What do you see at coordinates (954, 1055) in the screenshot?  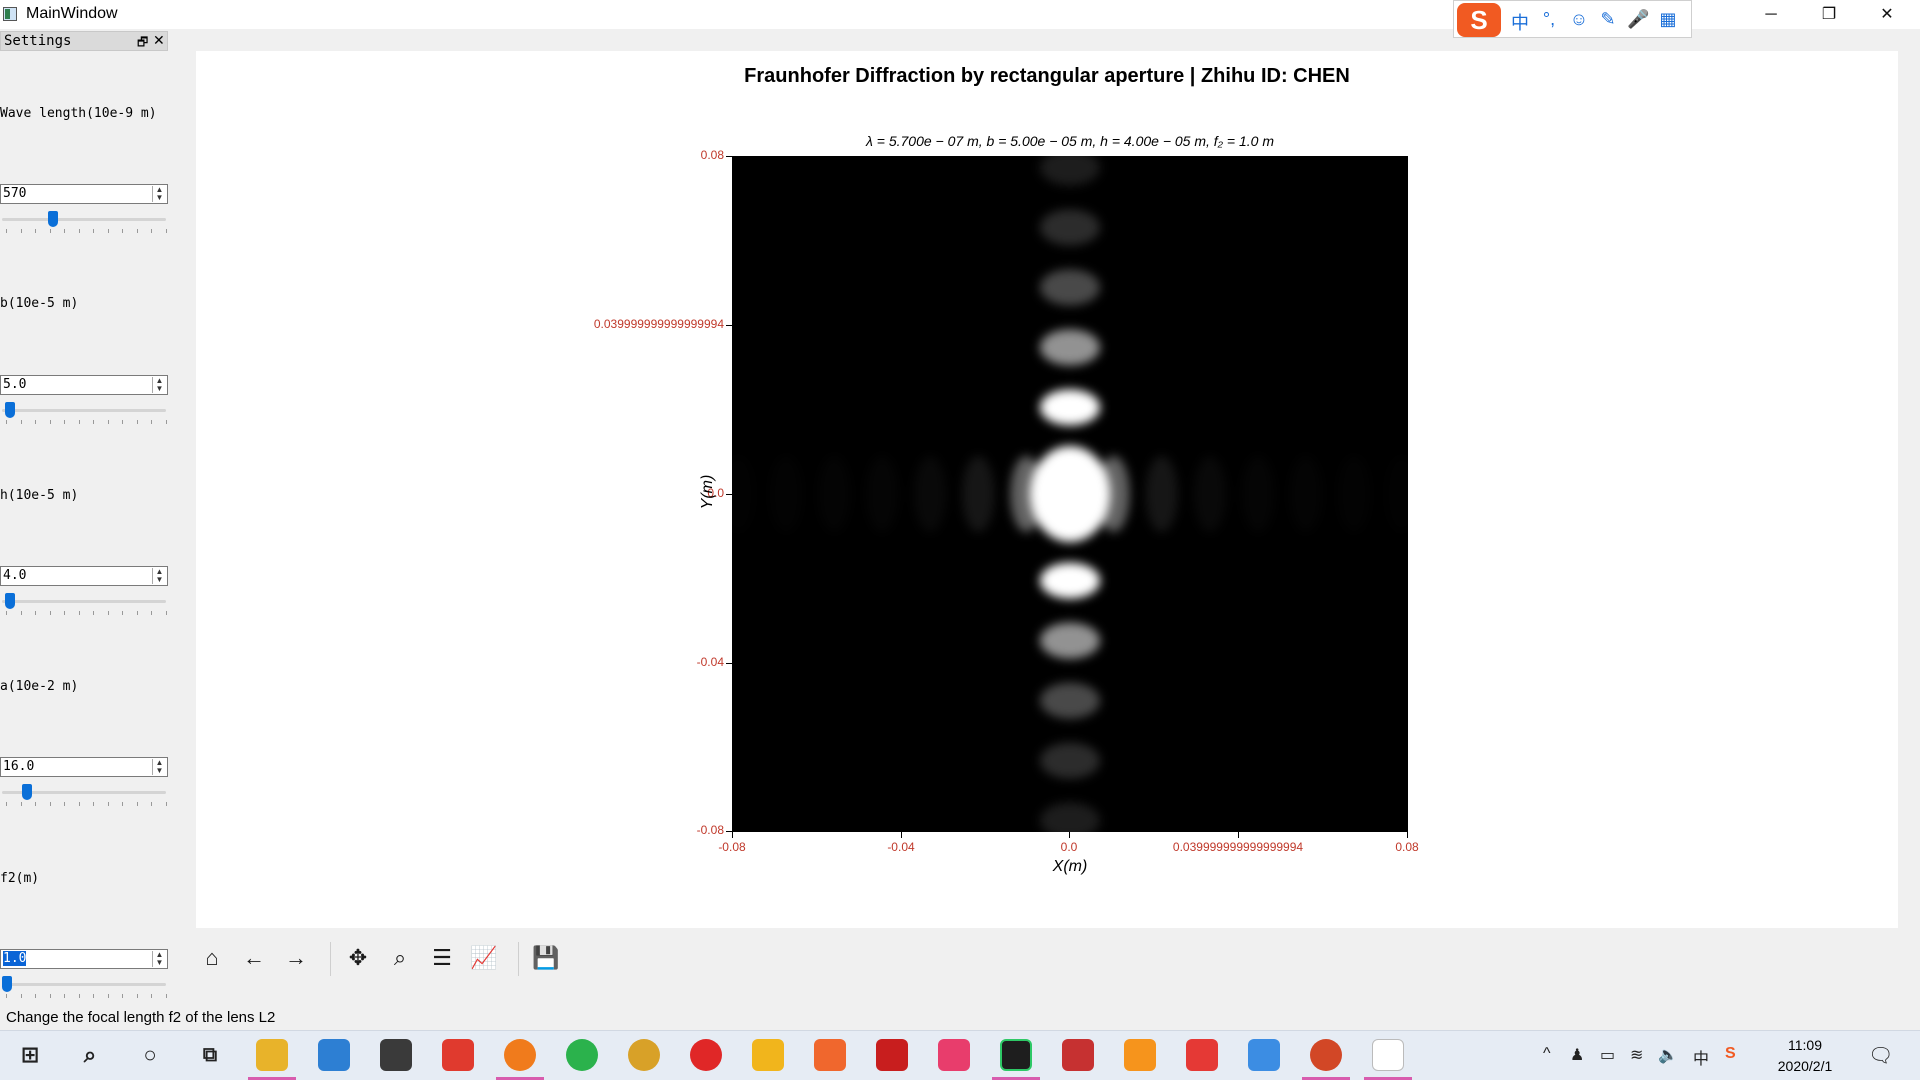 I see `app-icon-pink` at bounding box center [954, 1055].